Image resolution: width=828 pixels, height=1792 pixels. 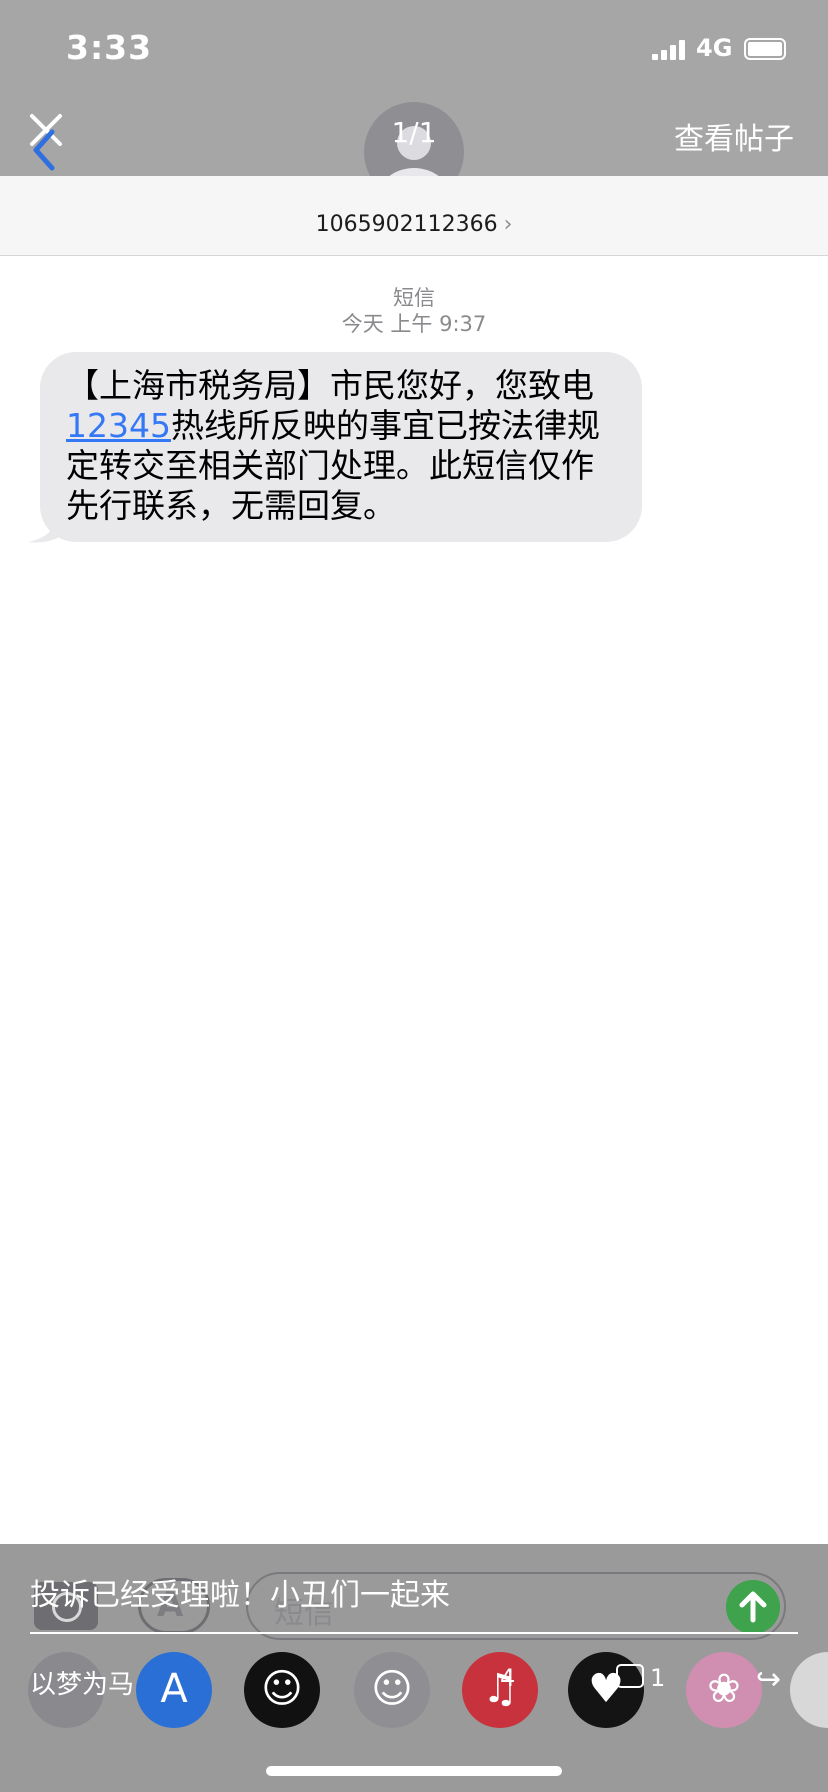 What do you see at coordinates (734, 136) in the screenshot?
I see `view-post-button: 查看帖子` at bounding box center [734, 136].